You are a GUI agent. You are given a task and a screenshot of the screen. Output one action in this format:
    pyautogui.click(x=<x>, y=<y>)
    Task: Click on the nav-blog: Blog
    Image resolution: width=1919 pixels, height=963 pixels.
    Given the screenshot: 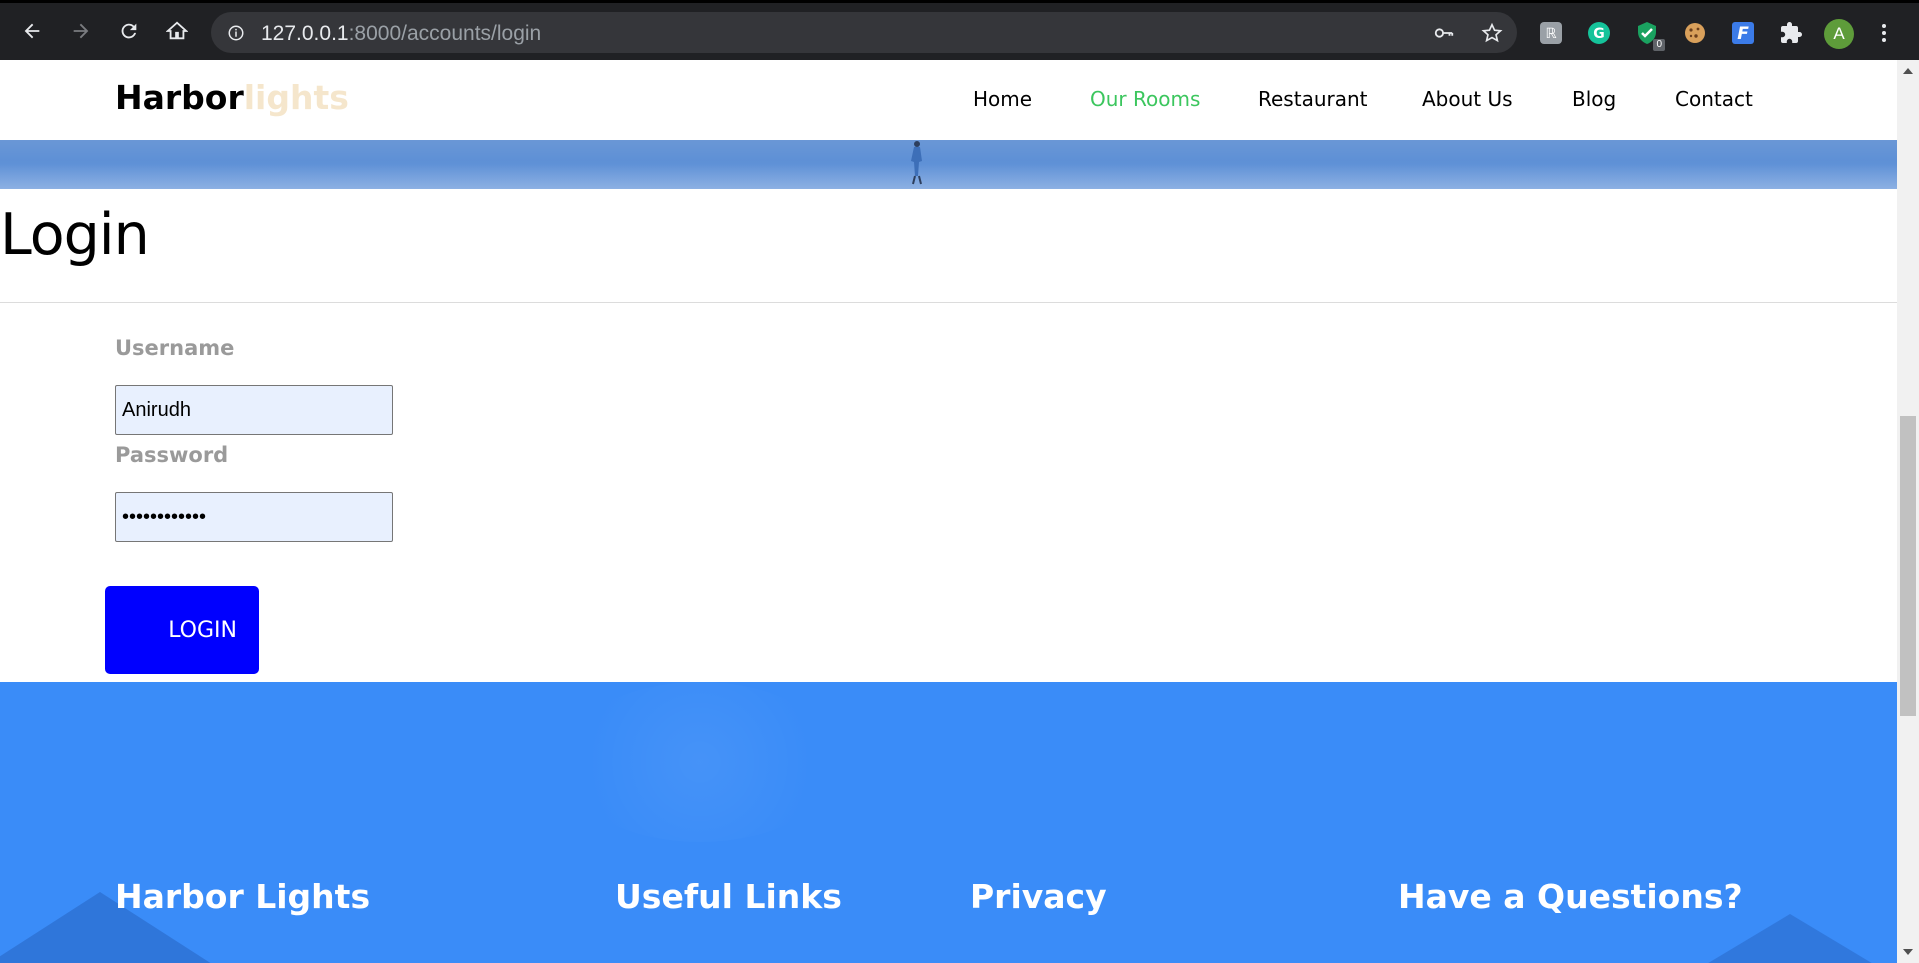 What is the action you would take?
    pyautogui.click(x=1594, y=99)
    